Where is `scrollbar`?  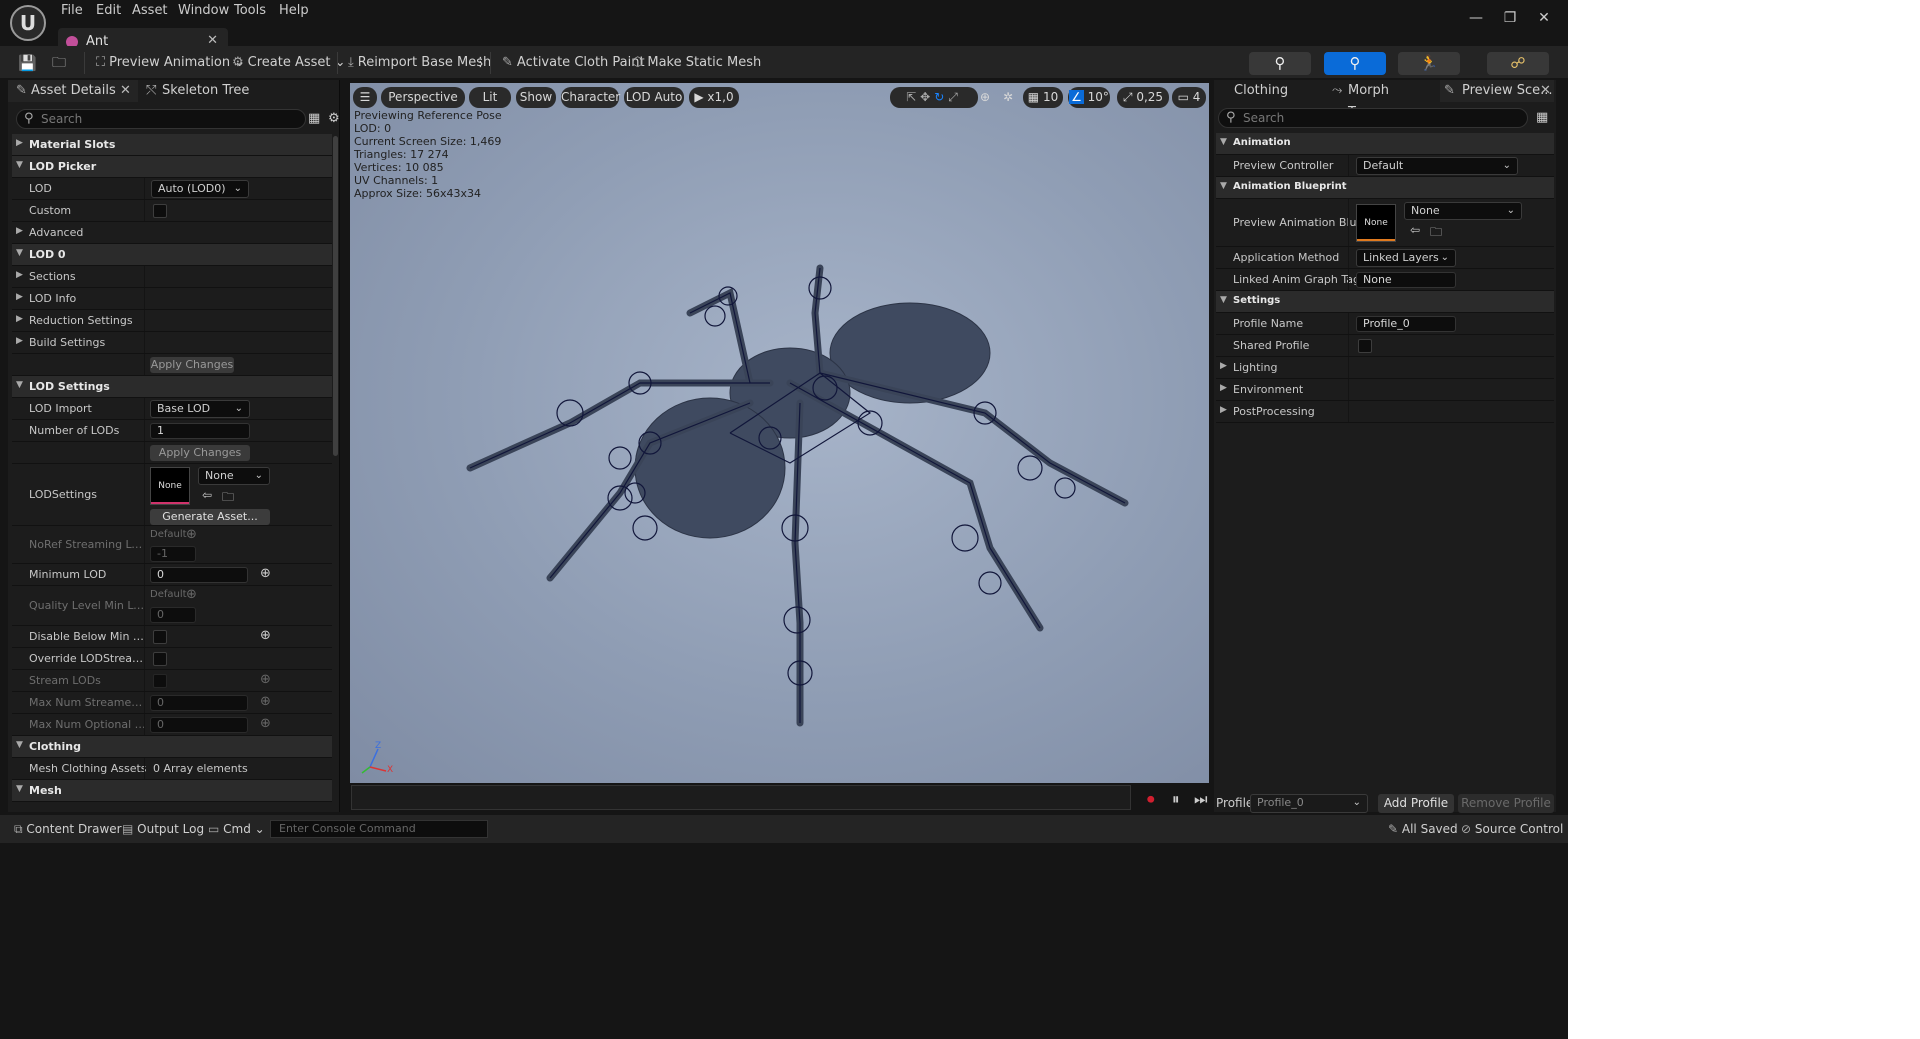
scrollbar is located at coordinates (335, 296).